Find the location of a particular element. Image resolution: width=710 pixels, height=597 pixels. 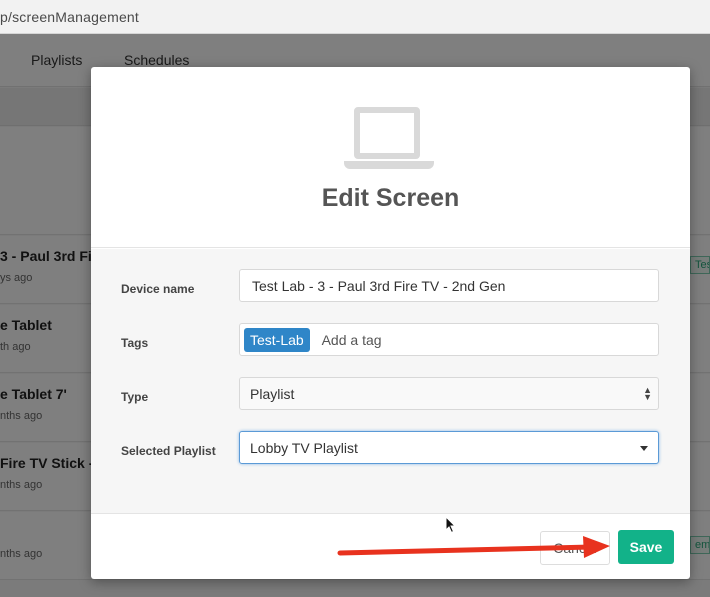

mouse-cursor-icon is located at coordinates (451, 525).